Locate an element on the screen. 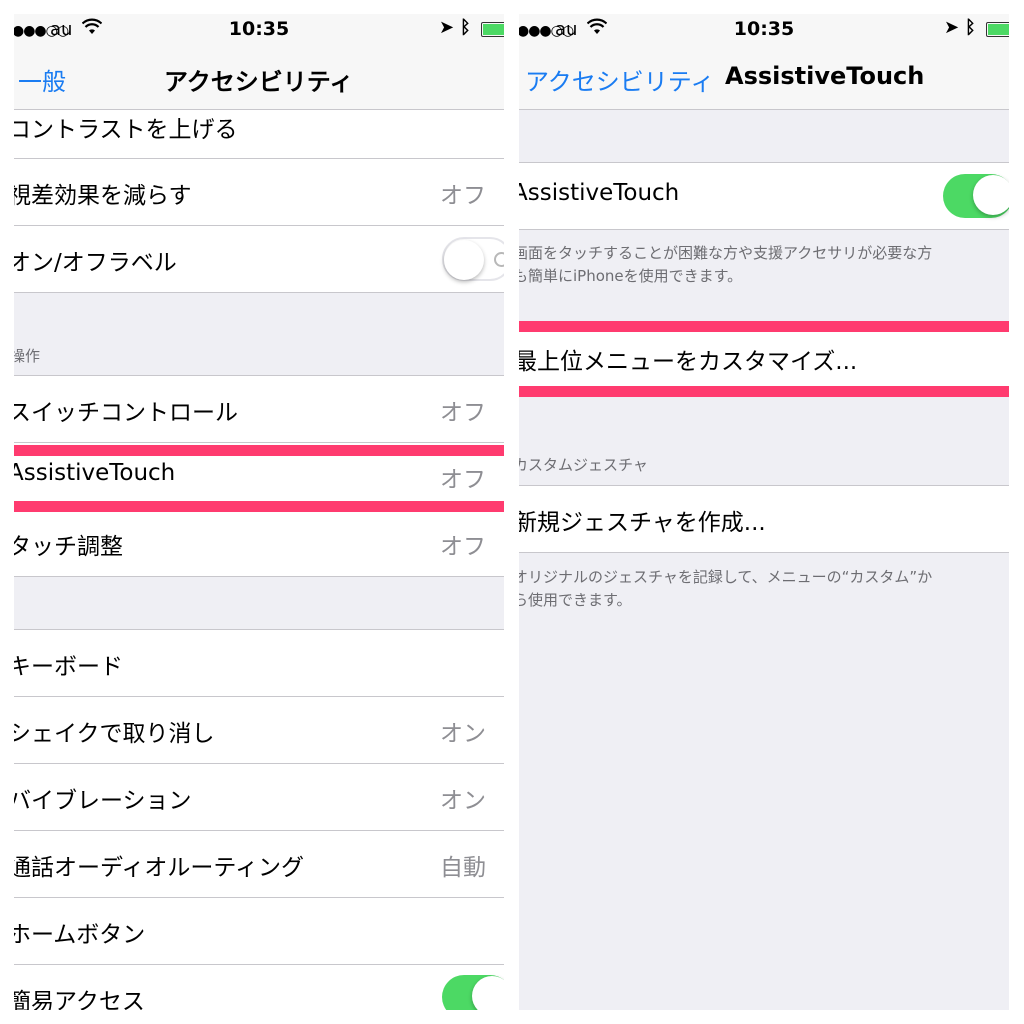 The width and height of the screenshot is (1024, 1024). row-label: ホームボタン is located at coordinates (80, 935).